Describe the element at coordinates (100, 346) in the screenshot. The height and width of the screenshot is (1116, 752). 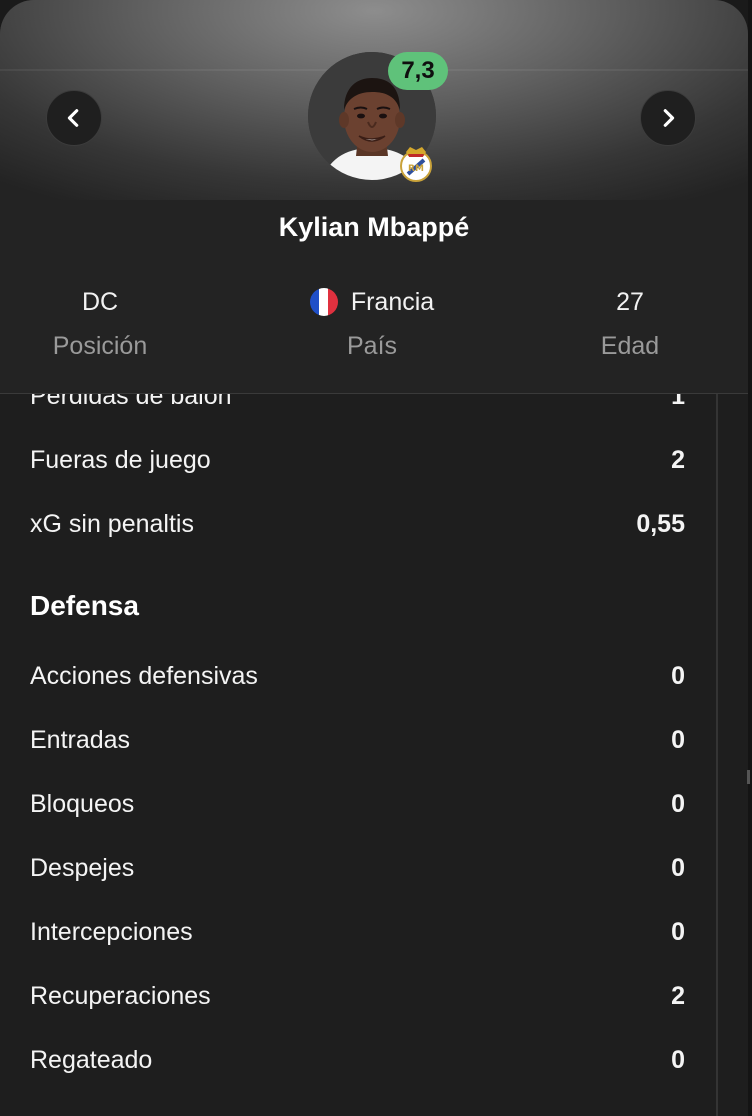
I see `position-label: Posición` at that location.